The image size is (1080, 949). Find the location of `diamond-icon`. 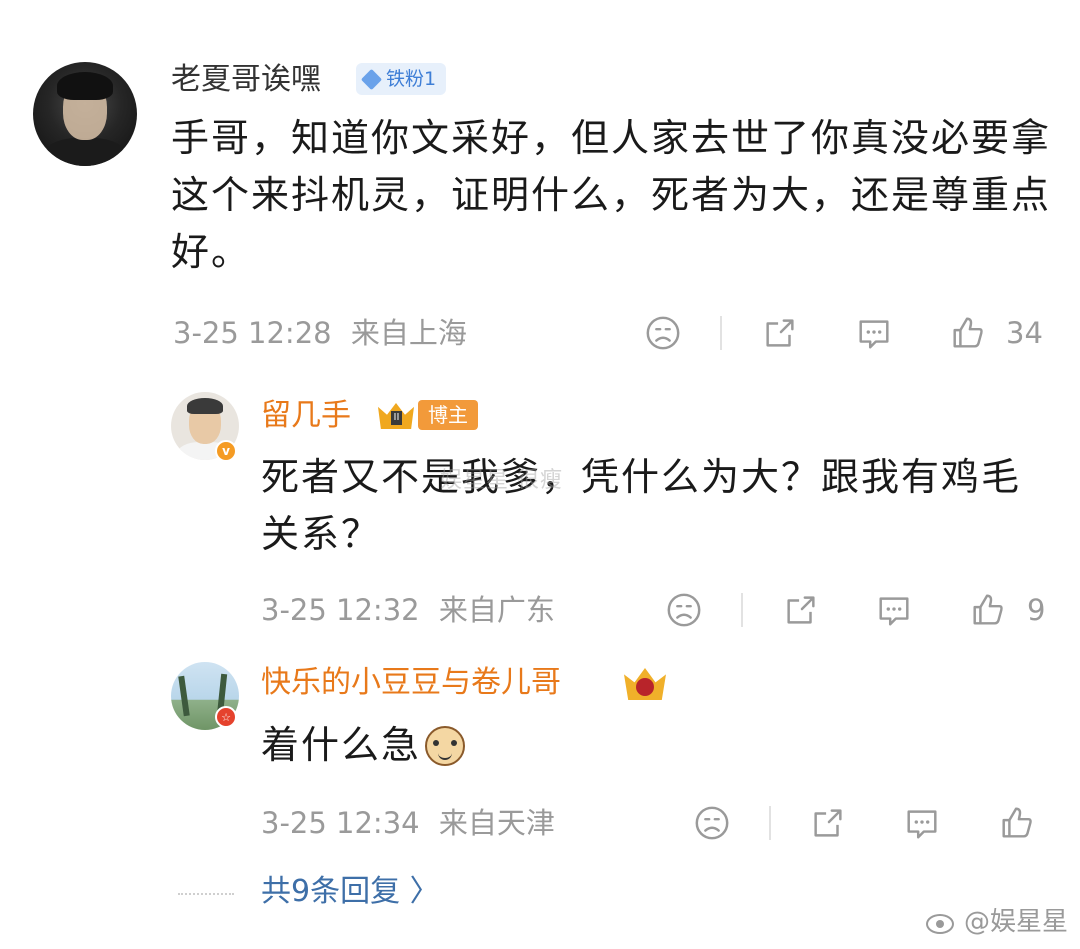

diamond-icon is located at coordinates (371, 79).